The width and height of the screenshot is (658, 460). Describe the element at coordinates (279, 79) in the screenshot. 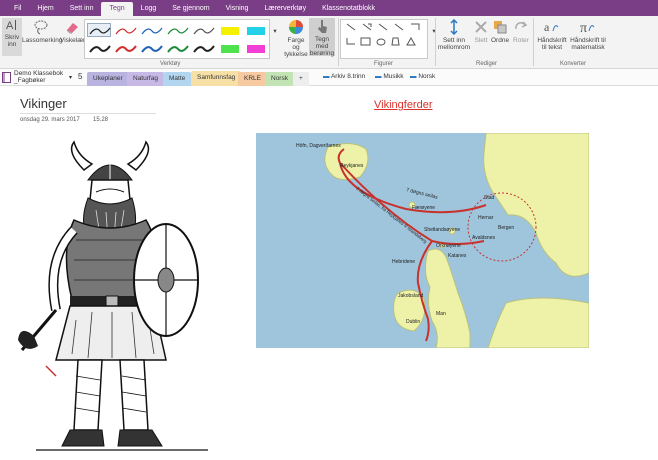

I see `section-tab-norsk: Norsk` at that location.